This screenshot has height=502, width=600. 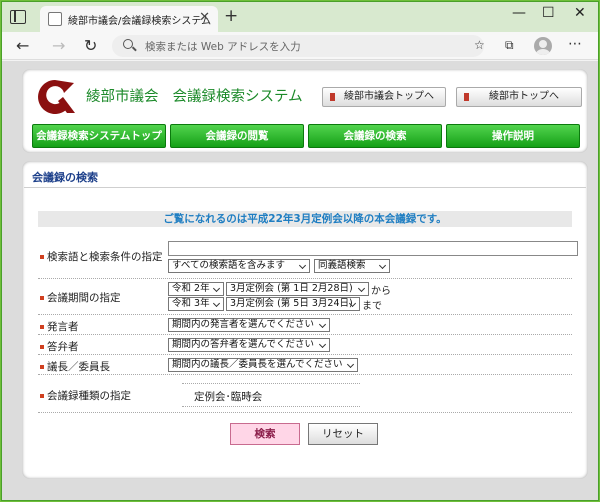 What do you see at coordinates (237, 136) in the screenshot?
I see `nav-browse: 会議録の閲覧` at bounding box center [237, 136].